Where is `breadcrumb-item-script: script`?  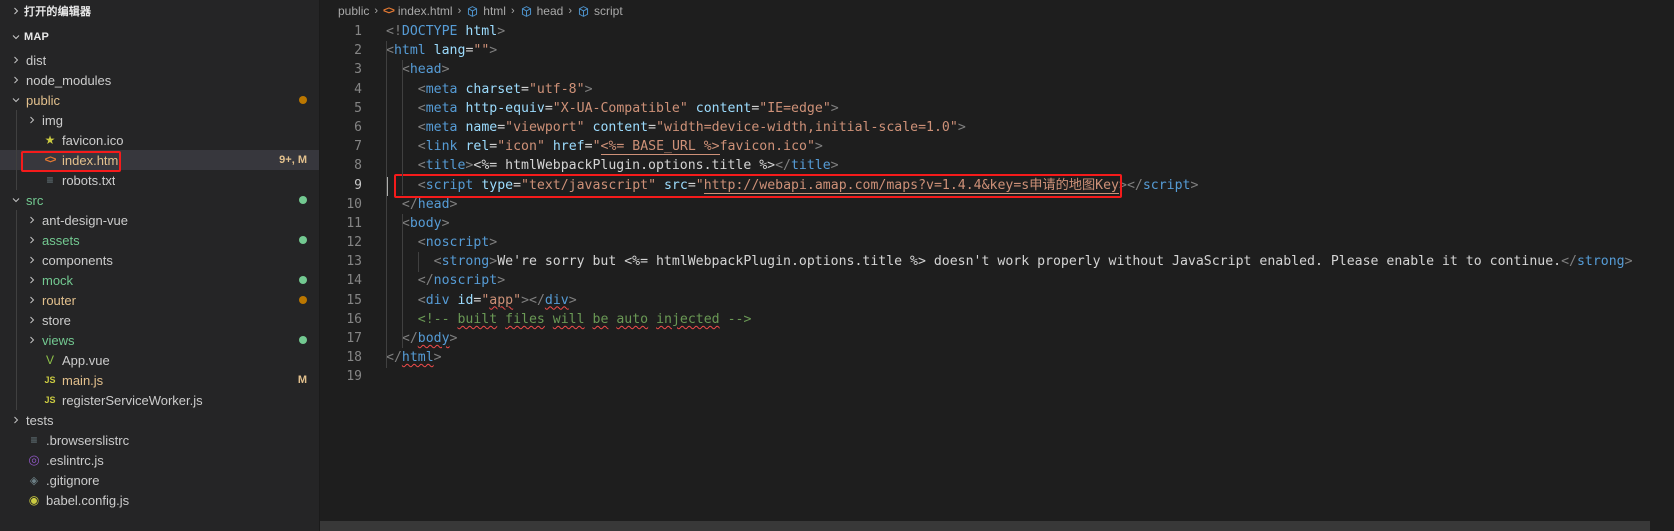 breadcrumb-item-script: script is located at coordinates (600, 11).